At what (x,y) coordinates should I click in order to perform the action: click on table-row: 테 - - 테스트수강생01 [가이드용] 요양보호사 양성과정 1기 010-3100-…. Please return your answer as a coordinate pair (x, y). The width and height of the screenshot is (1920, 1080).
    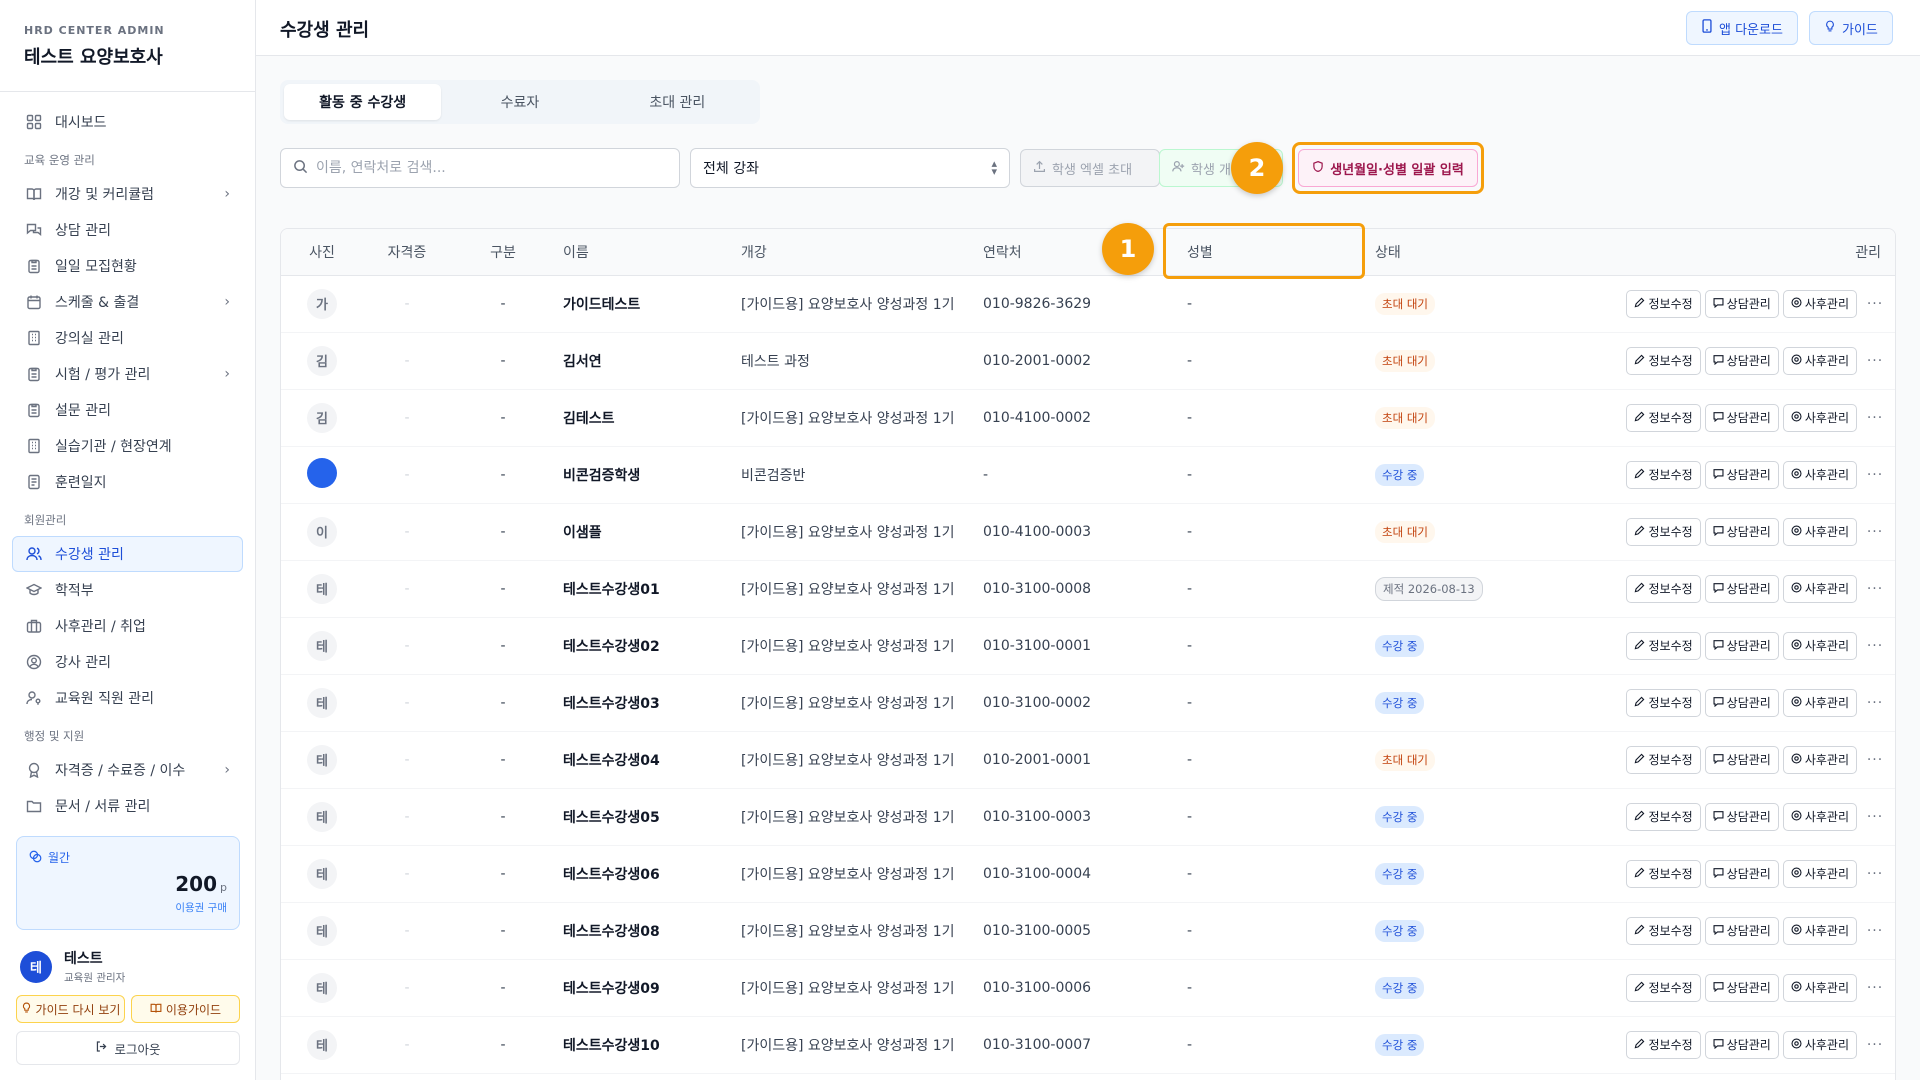
    Looking at the image, I should click on (1088, 588).